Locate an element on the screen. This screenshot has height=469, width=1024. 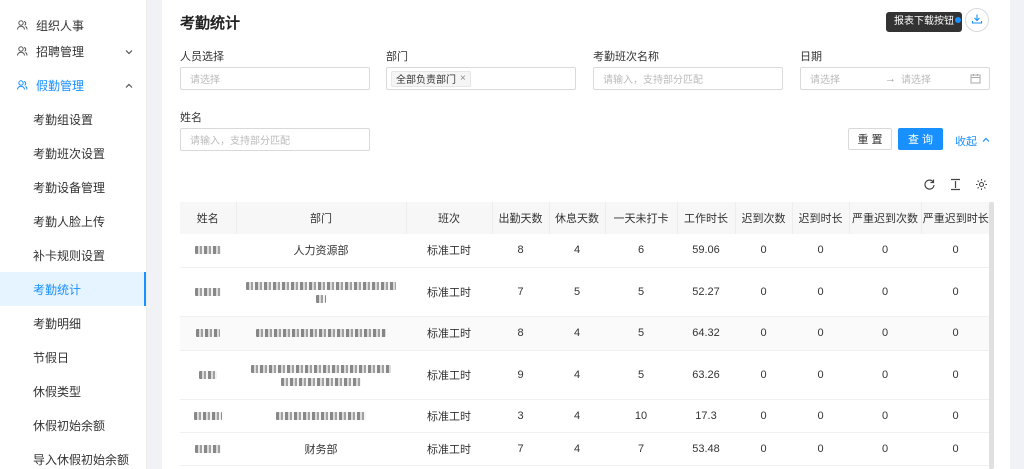
column-header: 姓名 is located at coordinates (208, 218).